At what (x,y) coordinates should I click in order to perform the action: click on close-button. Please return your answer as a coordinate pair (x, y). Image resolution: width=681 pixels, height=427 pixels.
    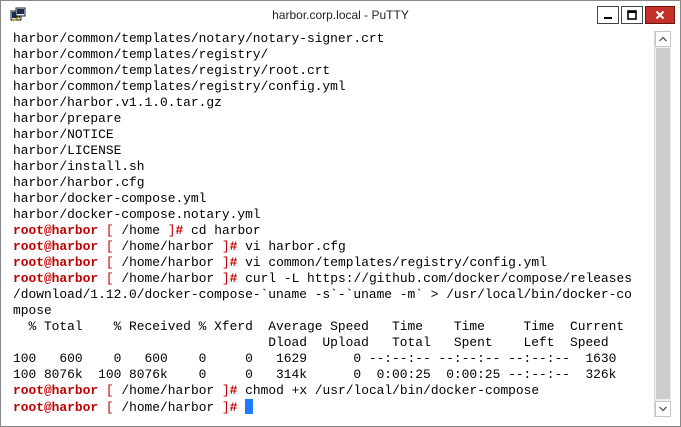
    Looking at the image, I should click on (660, 15).